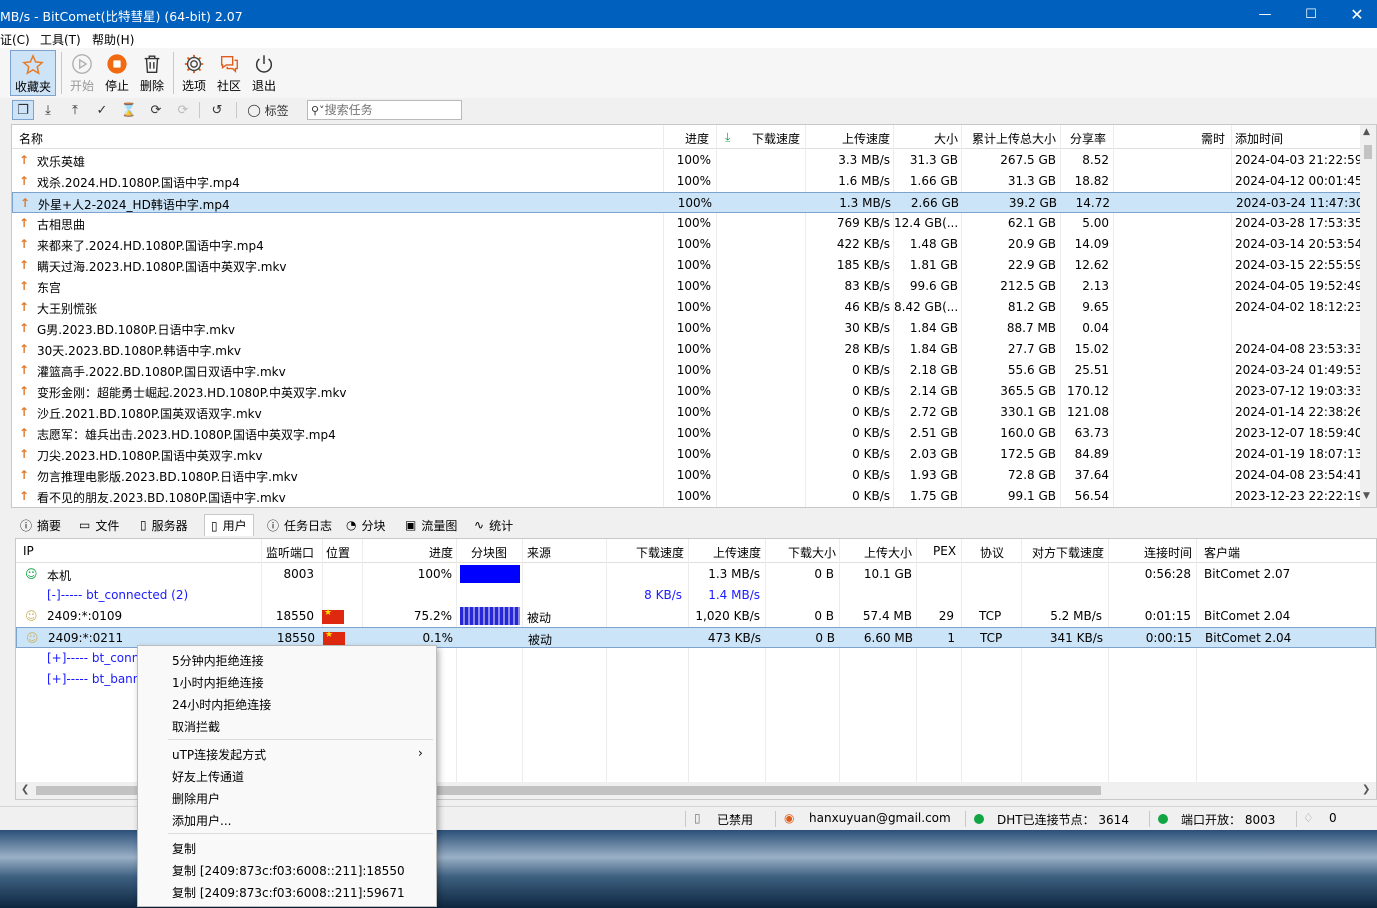 This screenshot has width=1377, height=908. I want to click on search-box: ⚲˅, so click(384, 110).